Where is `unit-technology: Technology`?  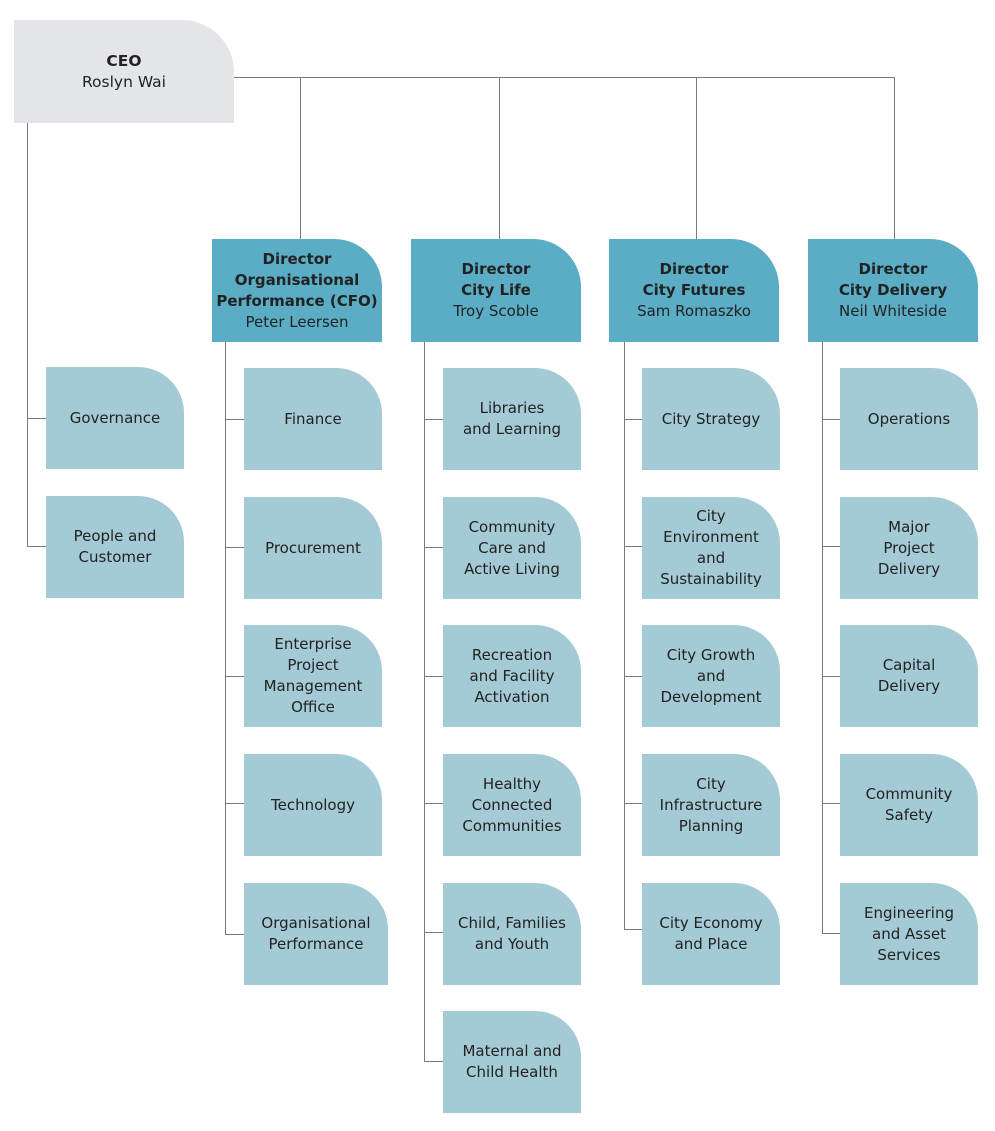
unit-technology: Technology is located at coordinates (313, 805).